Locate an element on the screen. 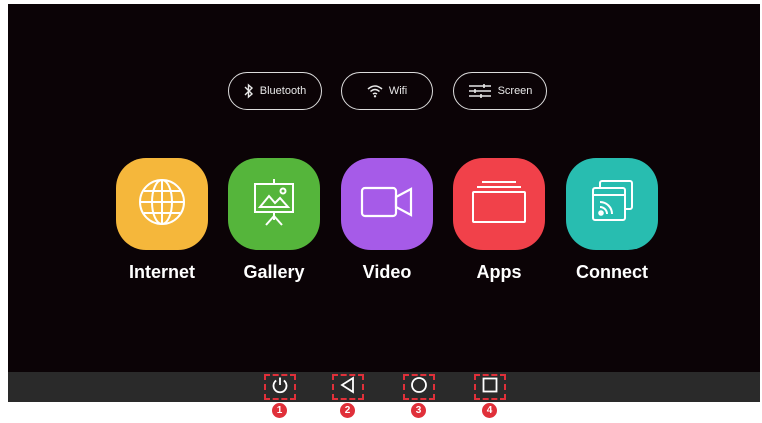 This screenshot has width=762, height=423. presentation-icon is located at coordinates (274, 204).